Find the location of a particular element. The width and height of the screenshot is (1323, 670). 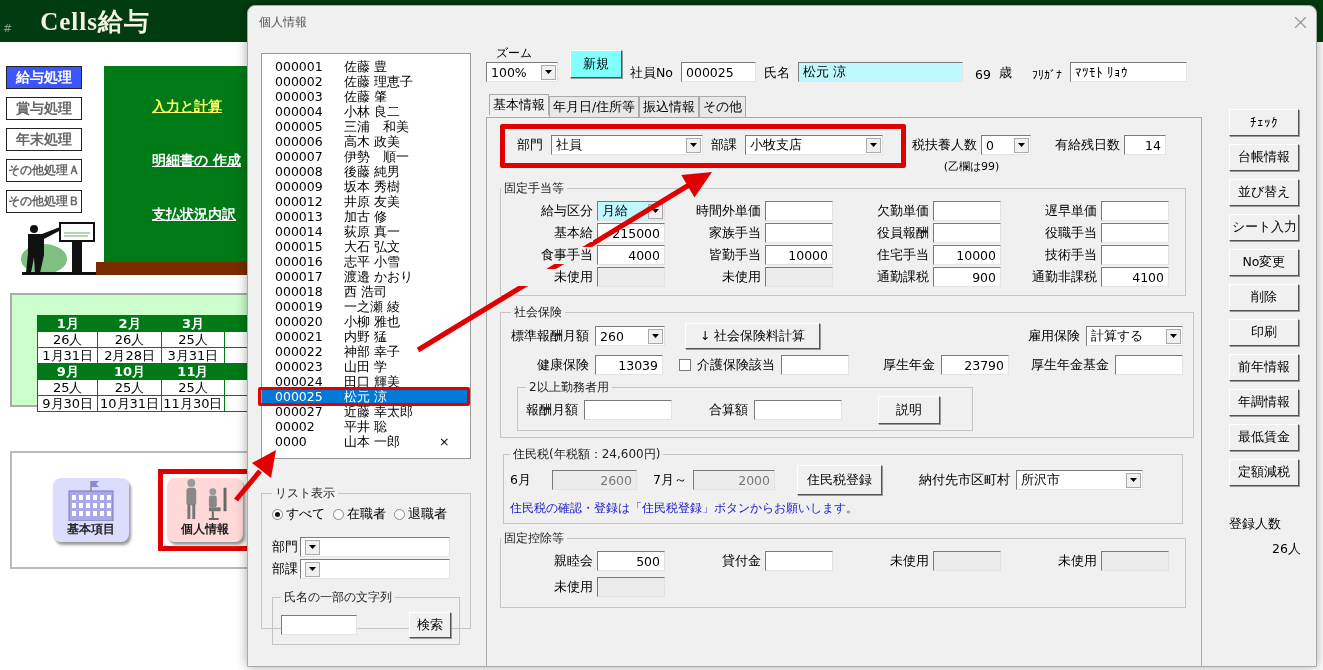

list-item: 000013 加古 修 is located at coordinates (366, 216).